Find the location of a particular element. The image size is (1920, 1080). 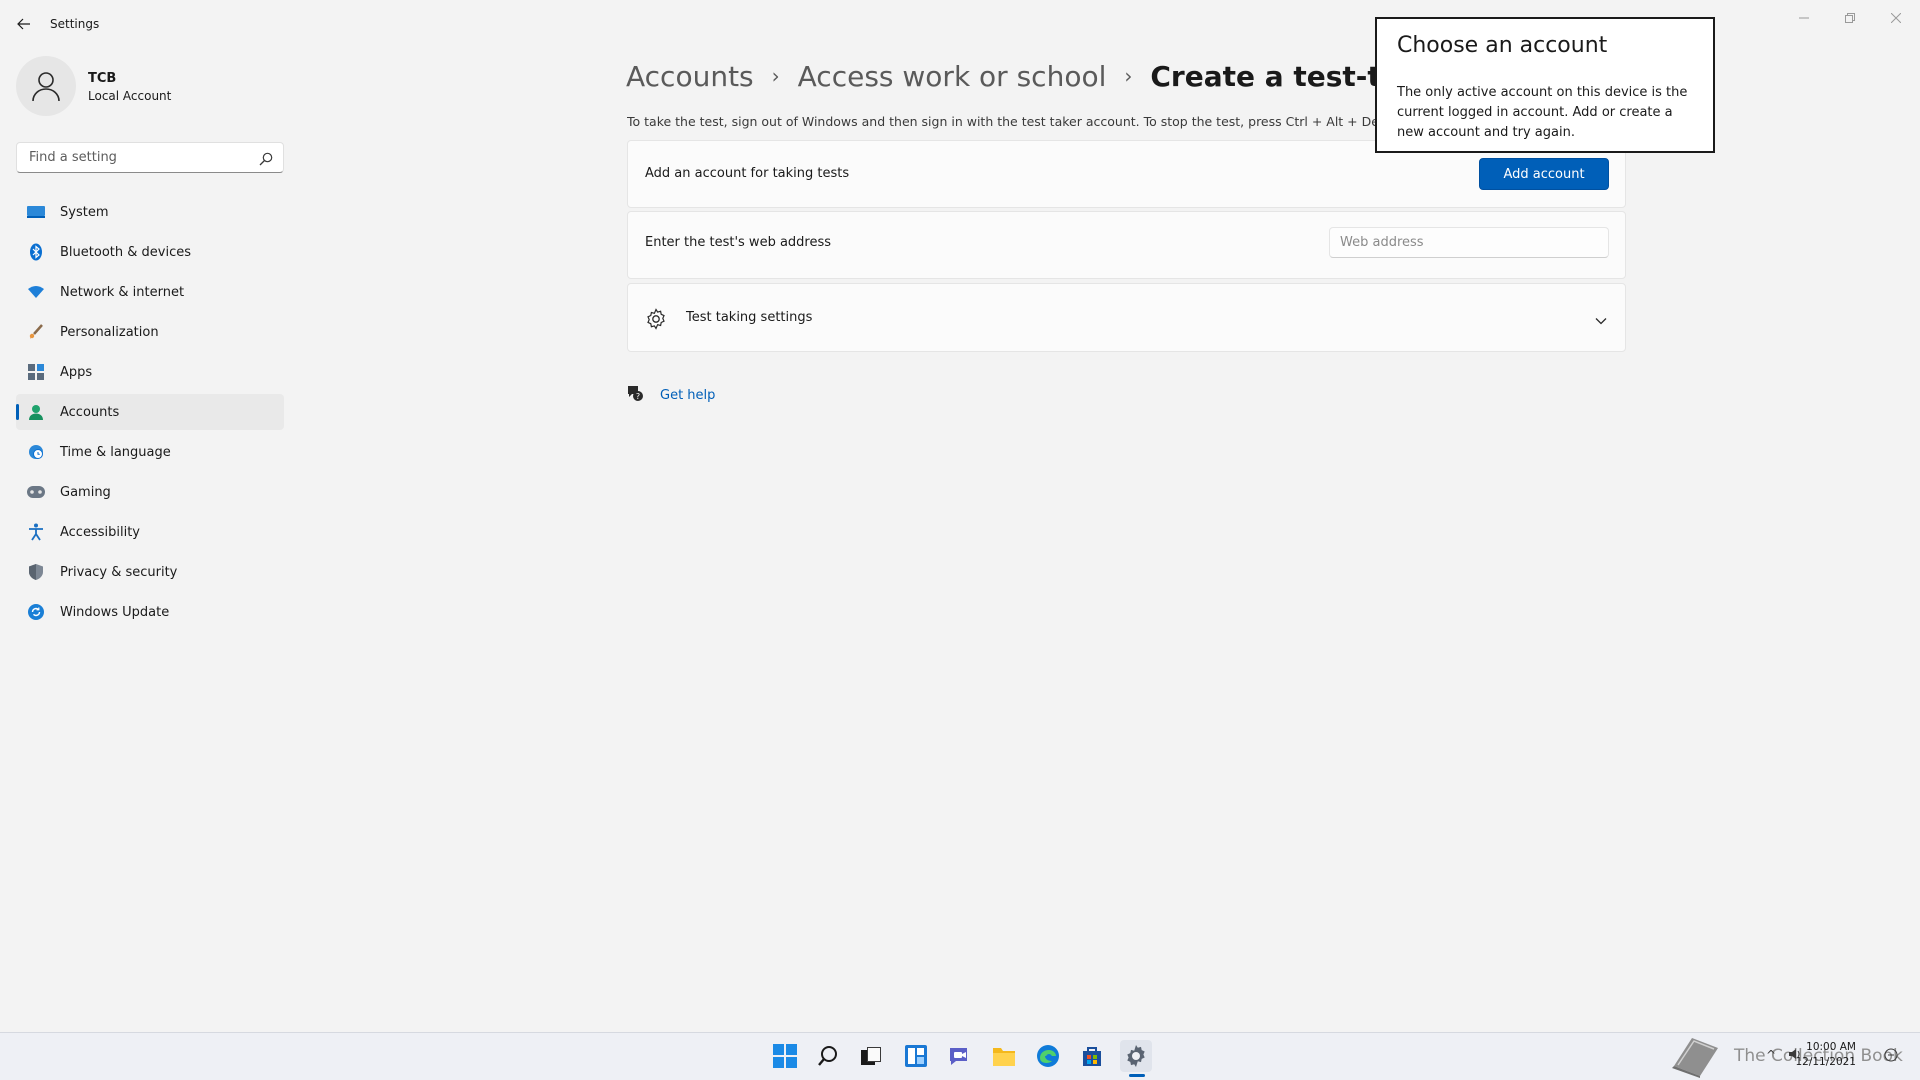

search-box is located at coordinates (150, 157).